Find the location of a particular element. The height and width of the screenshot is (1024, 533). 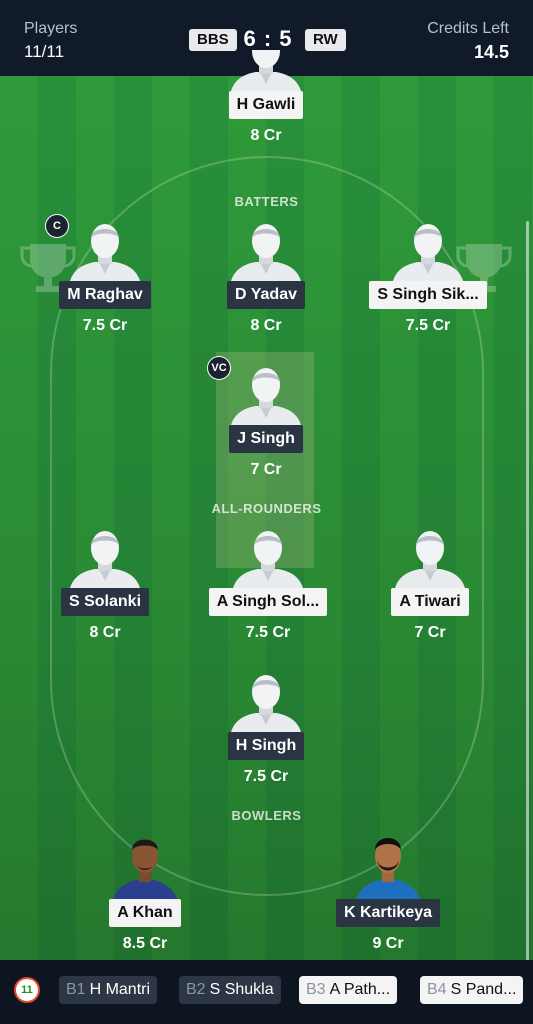

player-card-s-singh: S Singh Sik... 7.5 Cr is located at coordinates (428, 279).